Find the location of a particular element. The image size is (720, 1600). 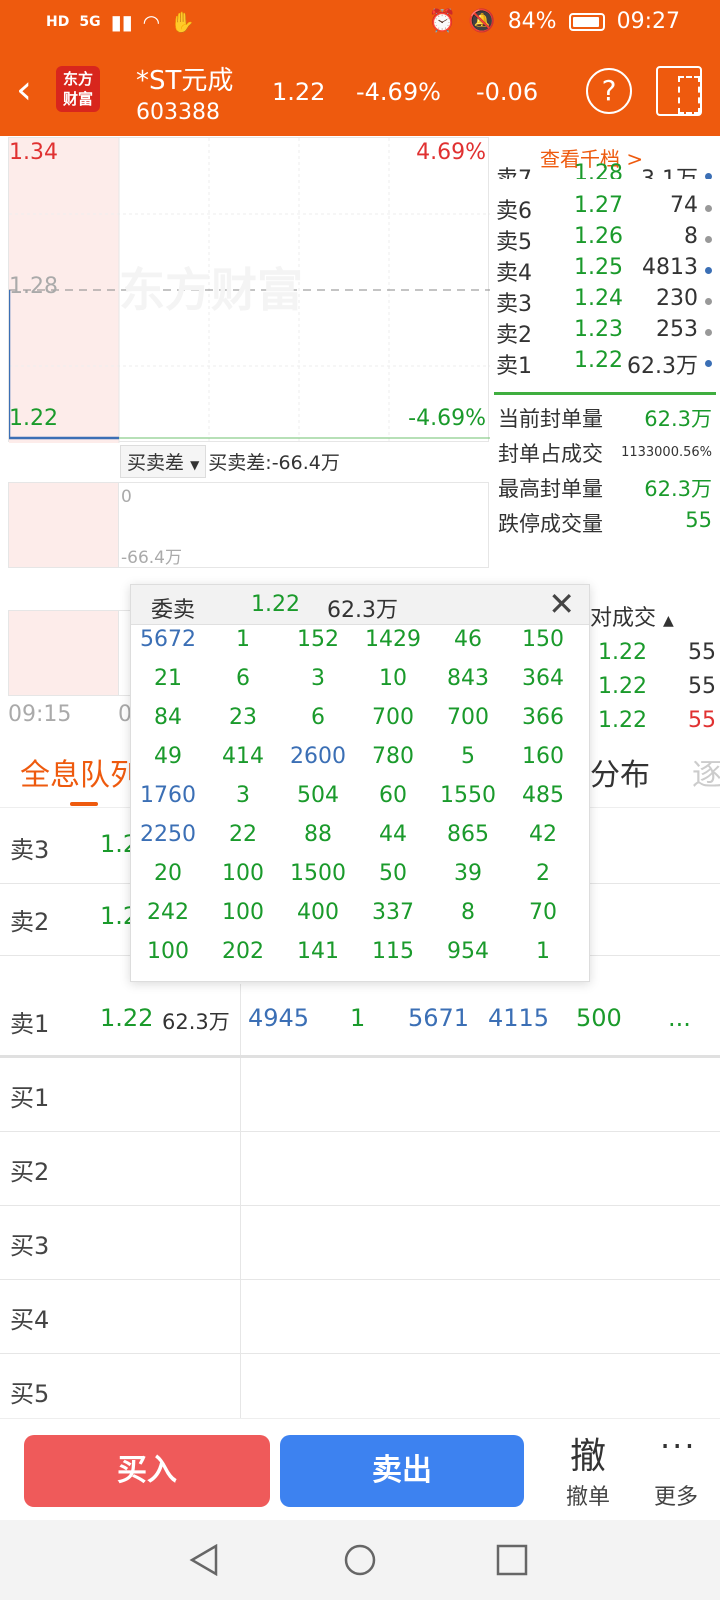

header-change: -0.06 is located at coordinates (507, 92).